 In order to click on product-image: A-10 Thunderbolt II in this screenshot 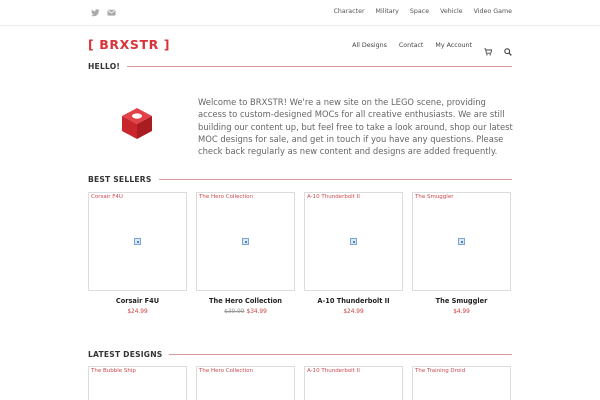, I will do `click(353, 241)`.